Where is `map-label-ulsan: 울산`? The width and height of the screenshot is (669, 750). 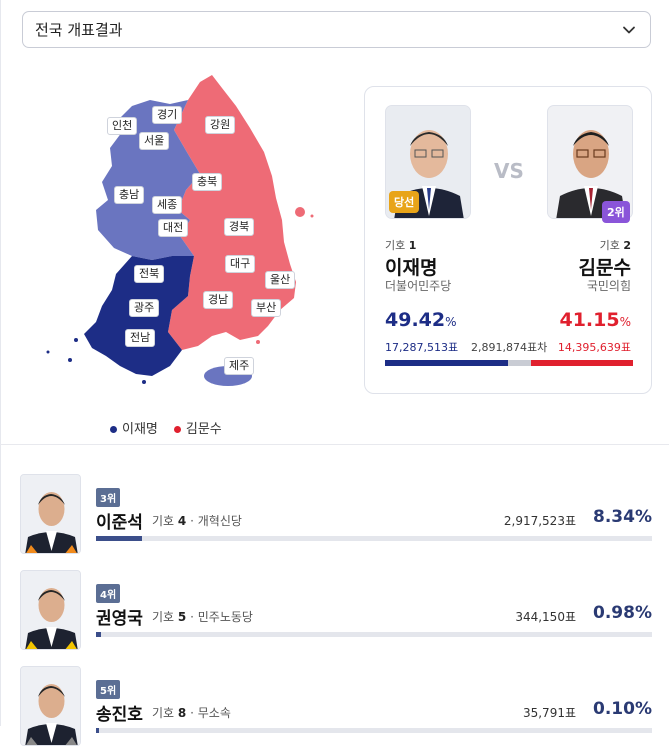
map-label-ulsan: 울산 is located at coordinates (280, 280).